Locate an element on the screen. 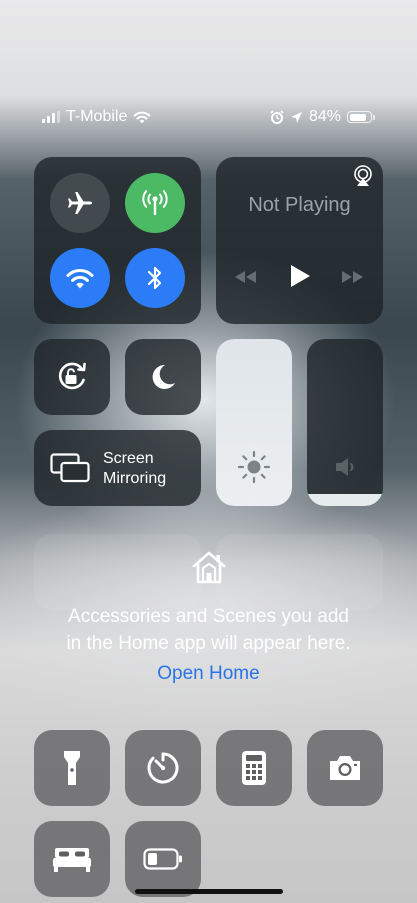 This screenshot has height=903, width=417. wifi-toggle is located at coordinates (80, 278).